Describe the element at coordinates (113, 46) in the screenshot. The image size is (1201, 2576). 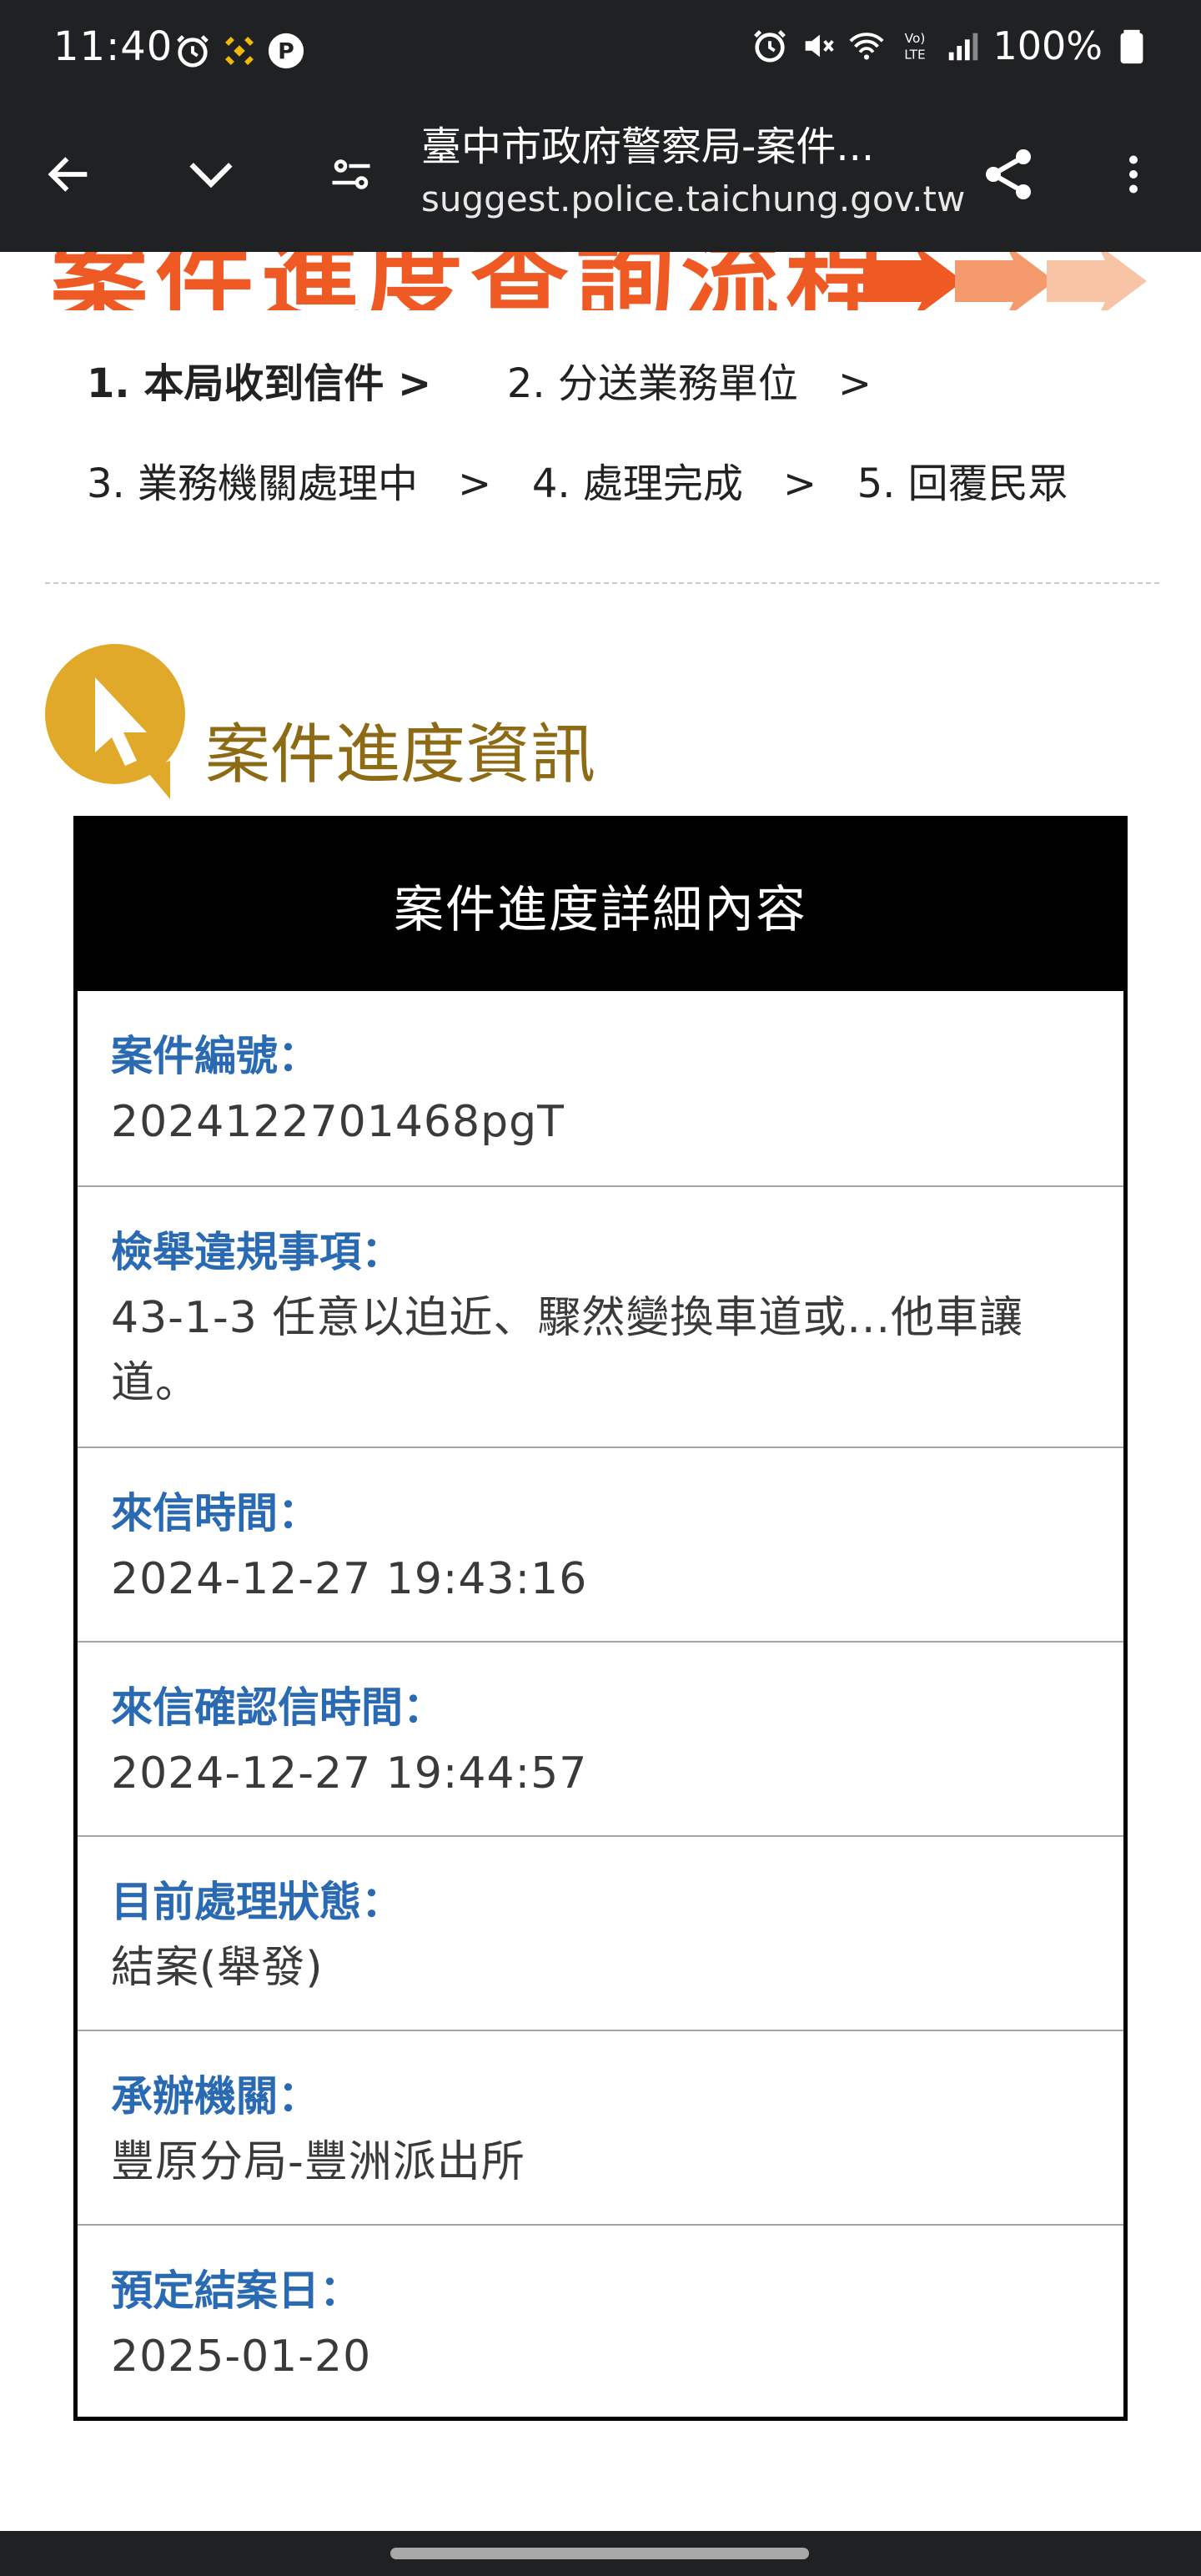
I see `status-time: 11:40` at that location.